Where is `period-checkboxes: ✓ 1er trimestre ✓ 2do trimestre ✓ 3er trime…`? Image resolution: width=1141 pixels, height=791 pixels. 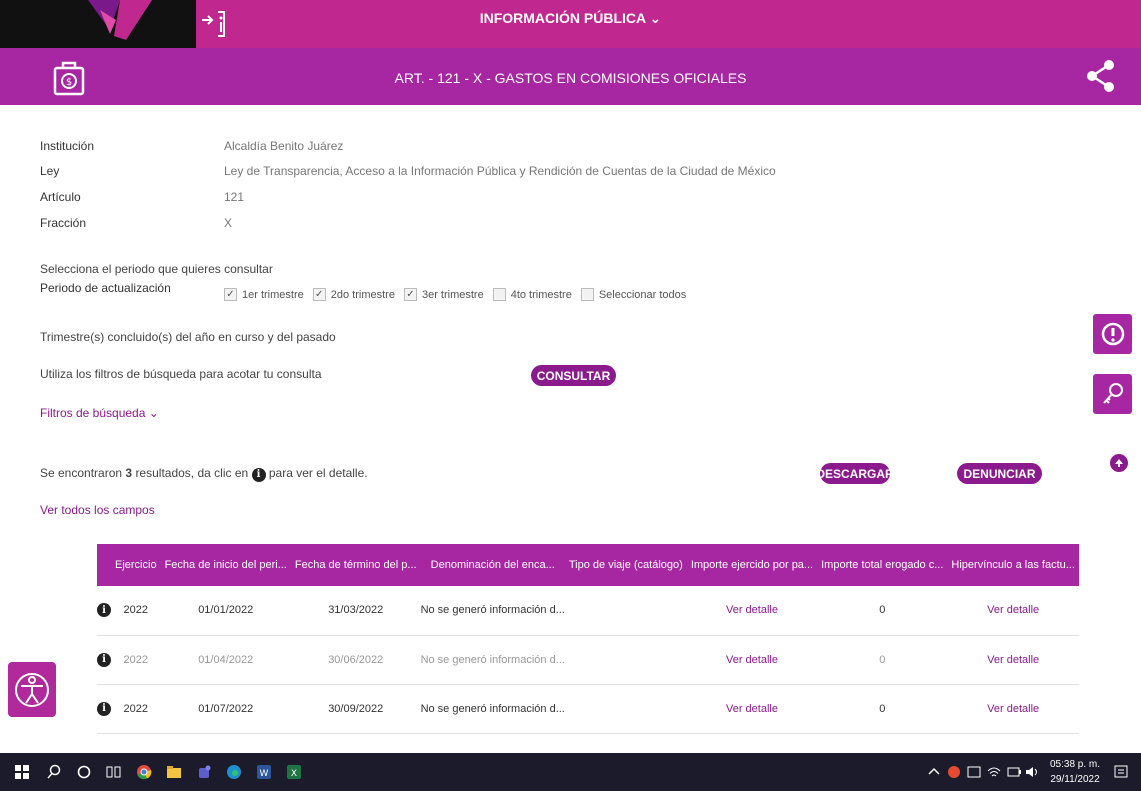
period-checkboxes: ✓ 1er trimestre ✓ 2do trimestre ✓ 3er trime… is located at coordinates (459, 294).